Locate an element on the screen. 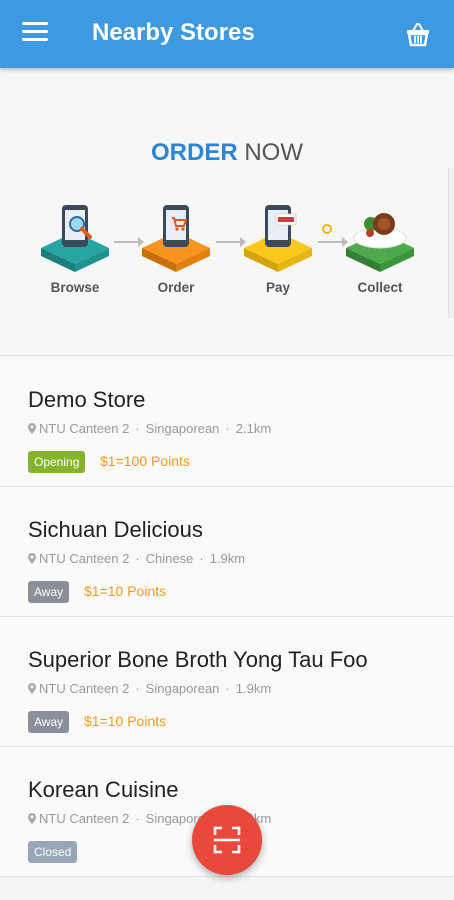  status-badge: Closed is located at coordinates (53, 852).